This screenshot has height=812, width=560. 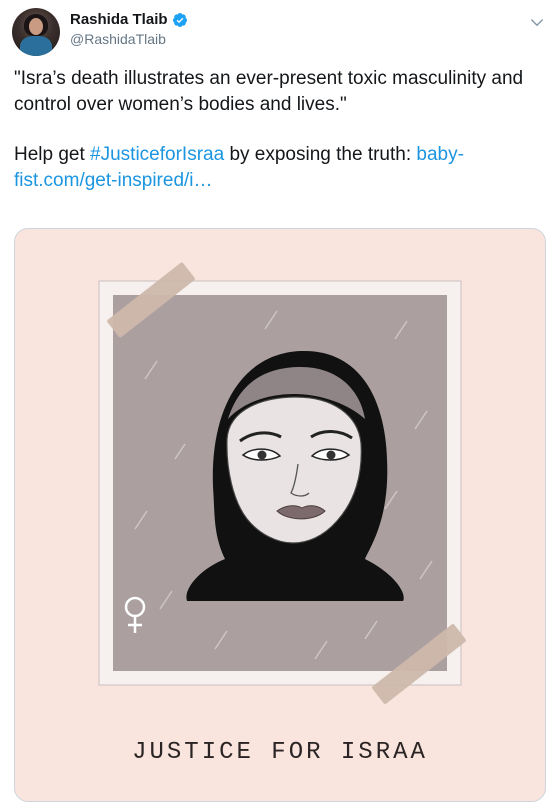 What do you see at coordinates (262, 455) in the screenshot?
I see `left-iris` at bounding box center [262, 455].